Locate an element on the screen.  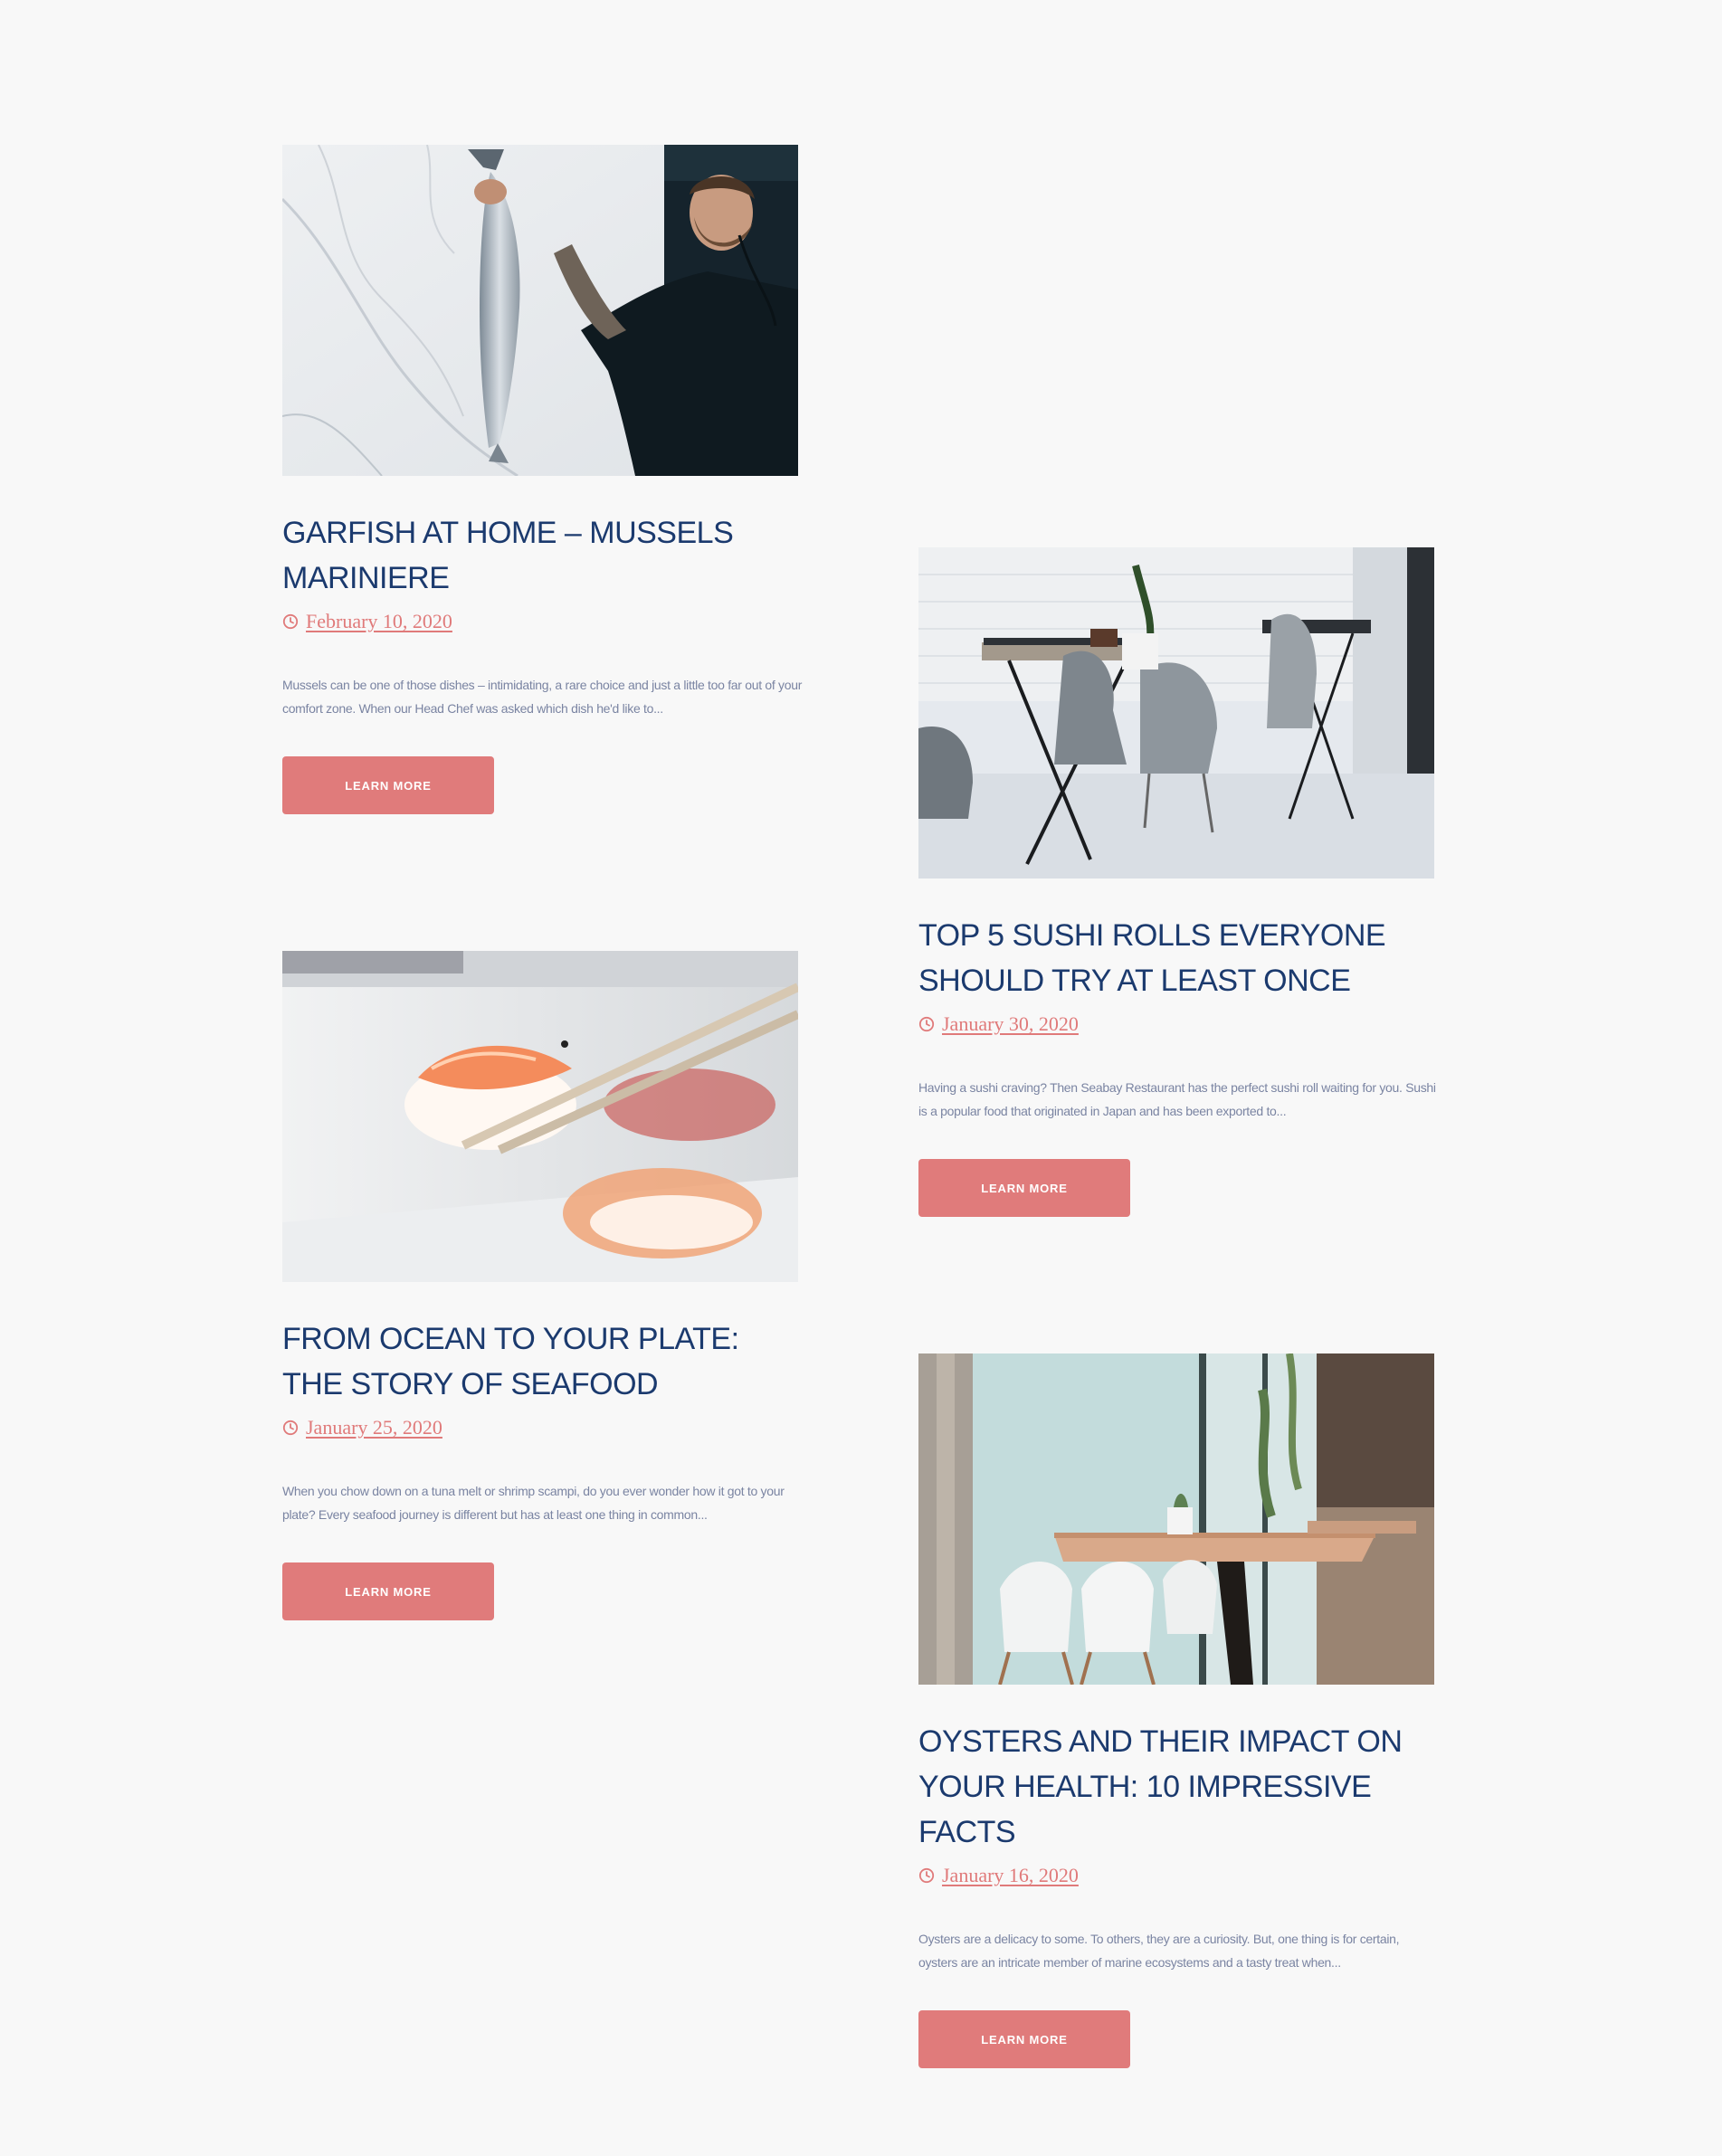
post-date: February 10, 2020 is located at coordinates (542, 621).